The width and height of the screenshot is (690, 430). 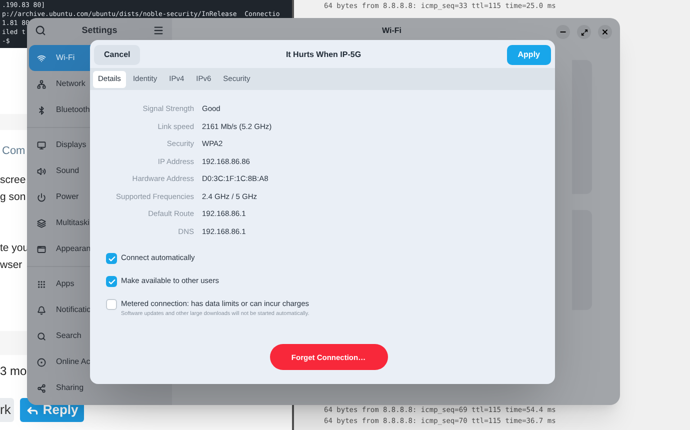 I want to click on section-heading: Com, so click(x=14, y=151).